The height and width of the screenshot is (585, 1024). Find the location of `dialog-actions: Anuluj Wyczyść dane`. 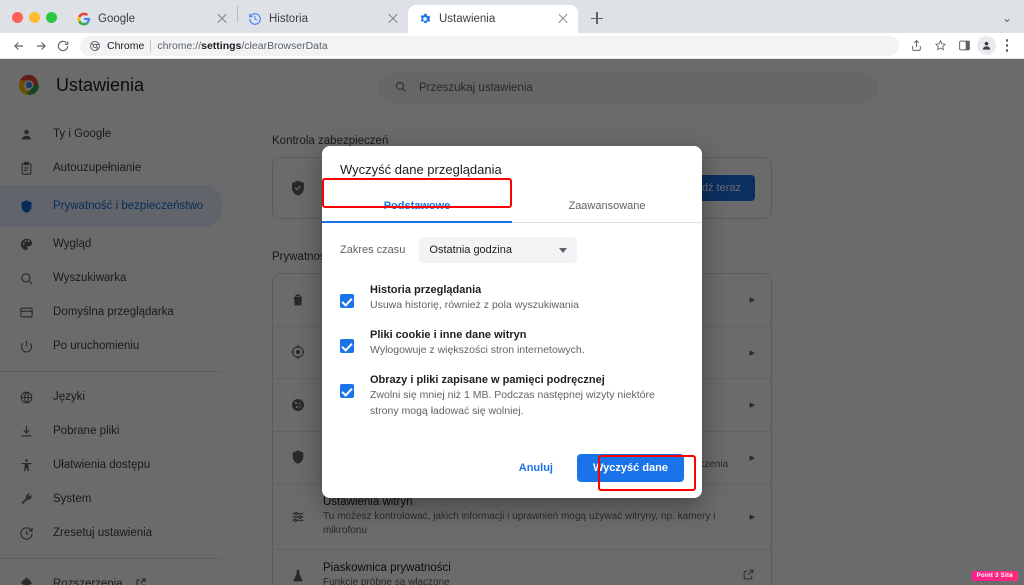

dialog-actions: Anuluj Wyczyść dane is located at coordinates (512, 470).